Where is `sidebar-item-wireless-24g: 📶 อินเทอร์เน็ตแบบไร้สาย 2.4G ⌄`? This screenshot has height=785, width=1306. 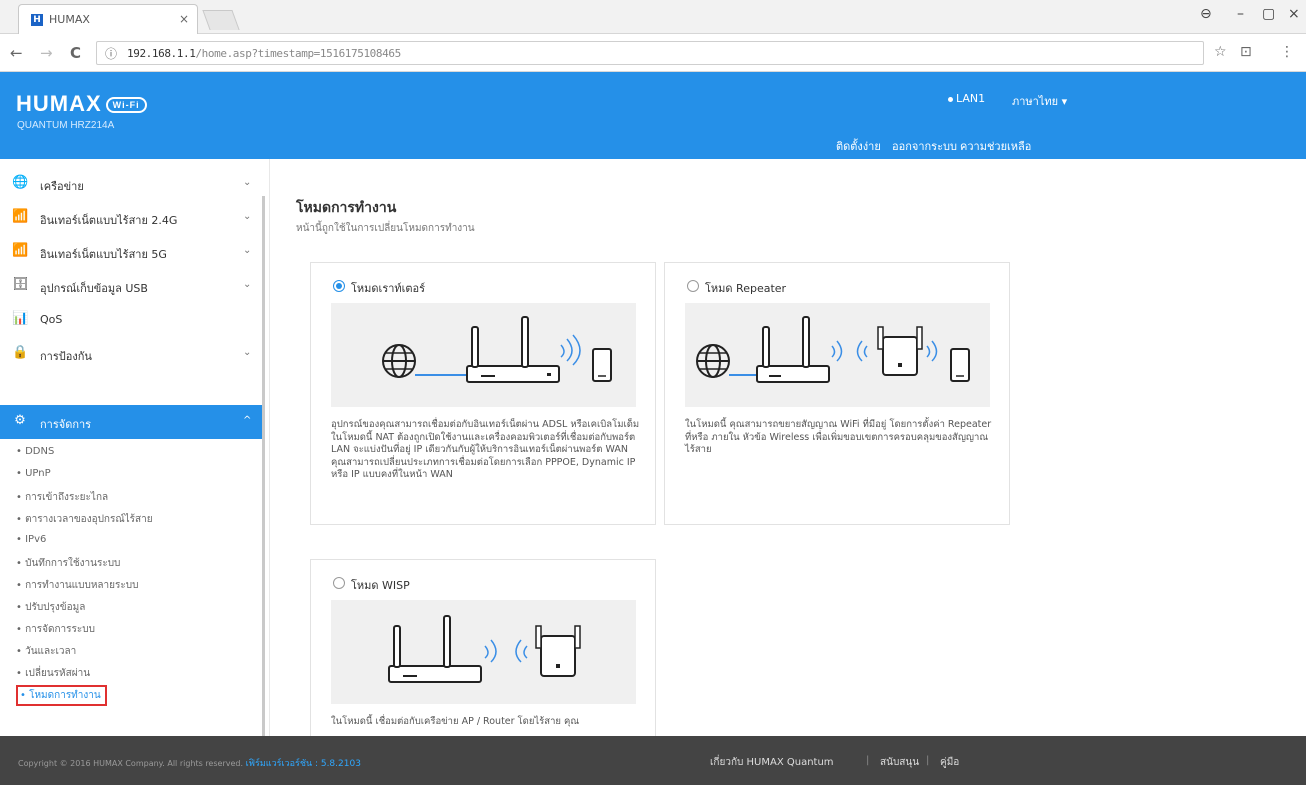
sidebar-item-wireless-24g: 📶 อินเทอร์เน็ตแบบไร้สาย 2.4G ⌄ is located at coordinates (131, 218).